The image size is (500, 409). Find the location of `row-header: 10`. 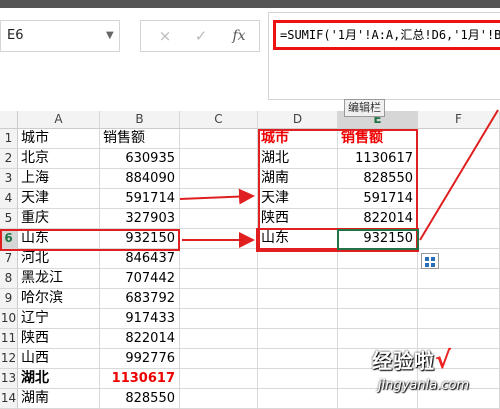

row-header: 10 is located at coordinates (9, 319).